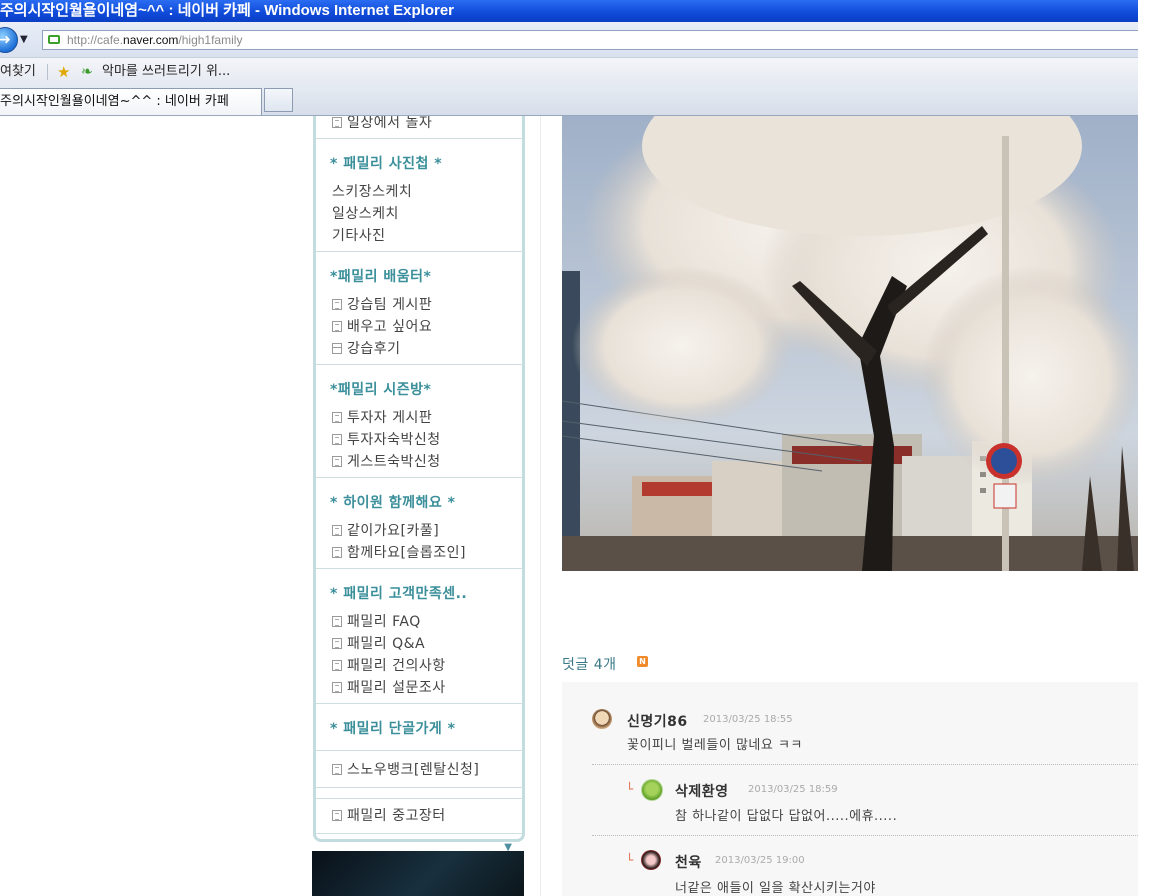  Describe the element at coordinates (419, 125) in the screenshot. I see `menu-item: 일상에서 놀자` at that location.